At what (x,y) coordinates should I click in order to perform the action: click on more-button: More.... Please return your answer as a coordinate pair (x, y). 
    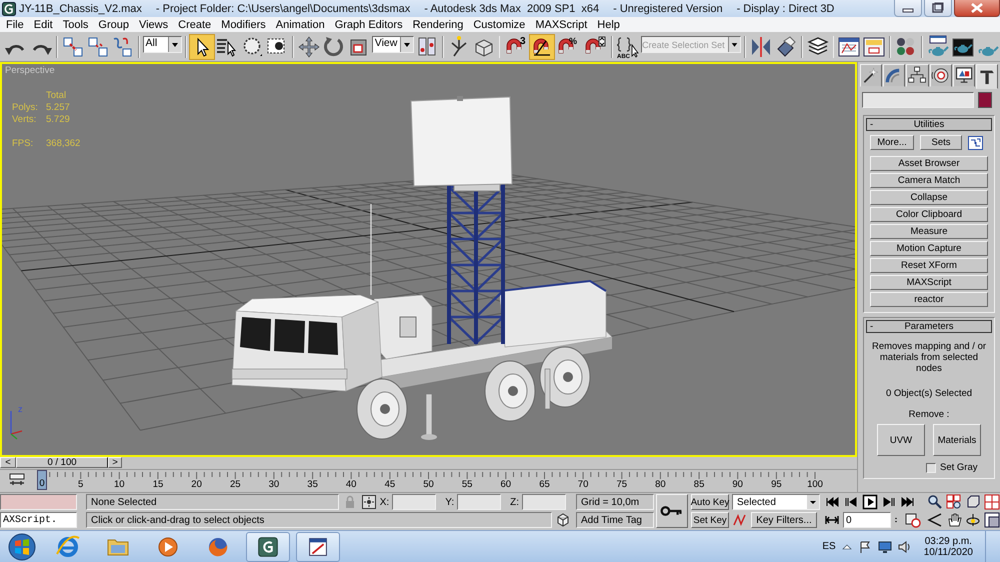
    Looking at the image, I should click on (892, 142).